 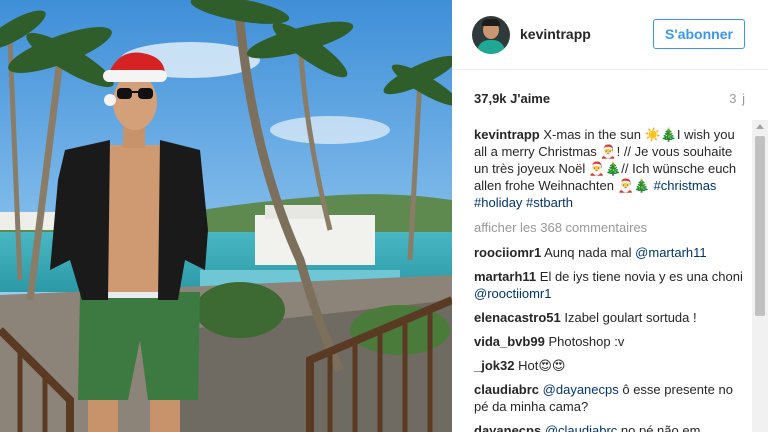 What do you see at coordinates (513, 293) in the screenshot?
I see `comment-mention: @rooctiiomr1` at bounding box center [513, 293].